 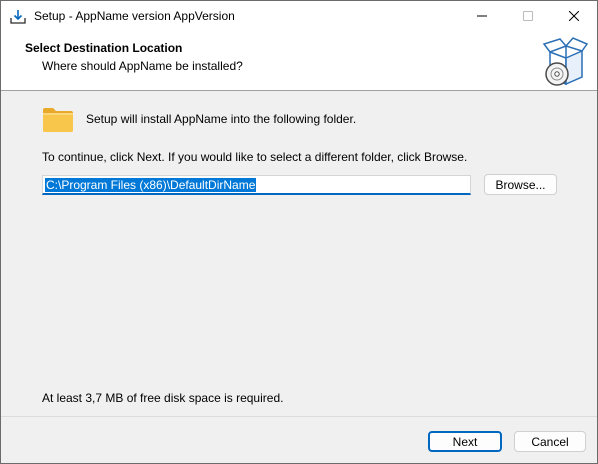 I want to click on footer-divider, so click(x=299, y=416).